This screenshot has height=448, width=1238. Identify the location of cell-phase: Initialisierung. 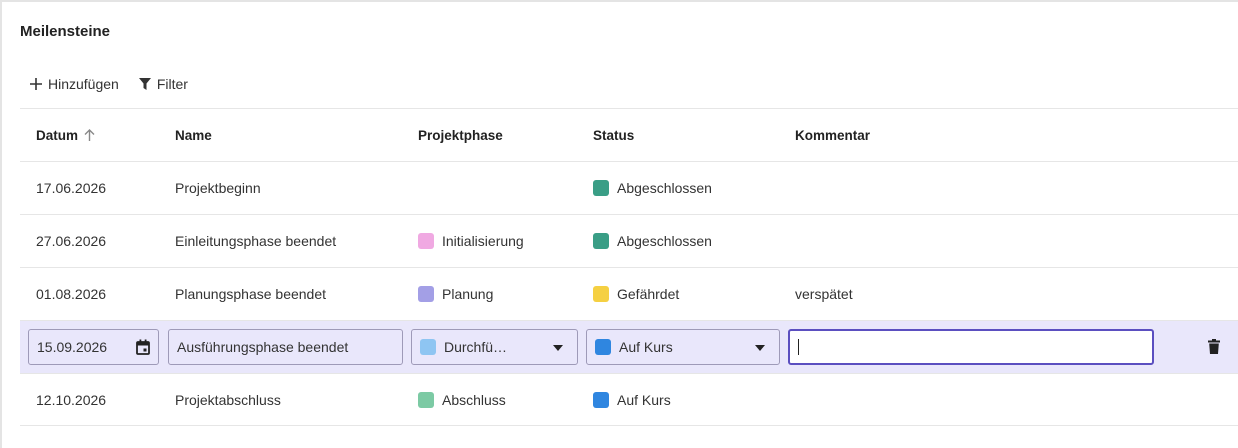
(471, 241).